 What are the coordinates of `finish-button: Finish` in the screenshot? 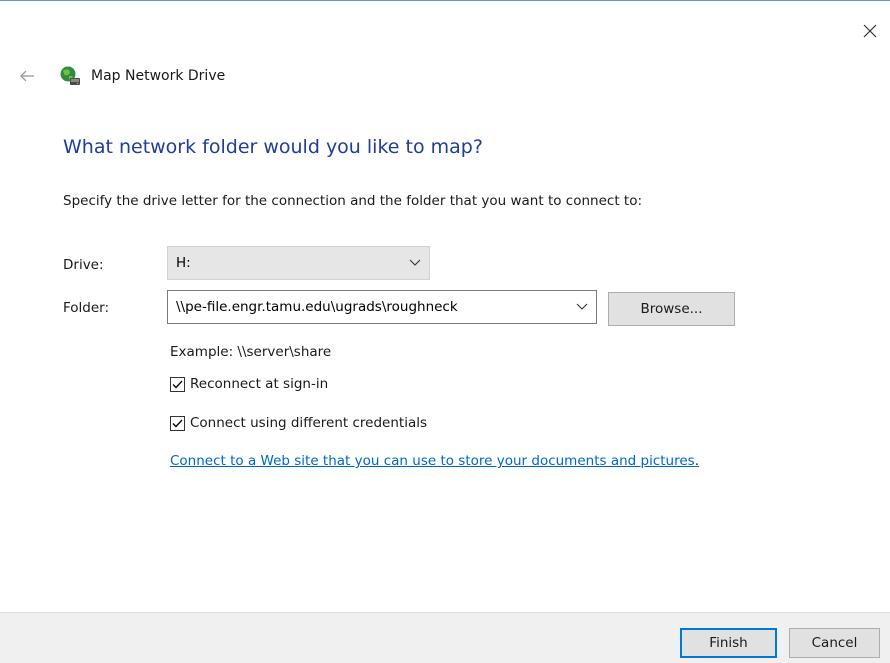 It's located at (728, 643).